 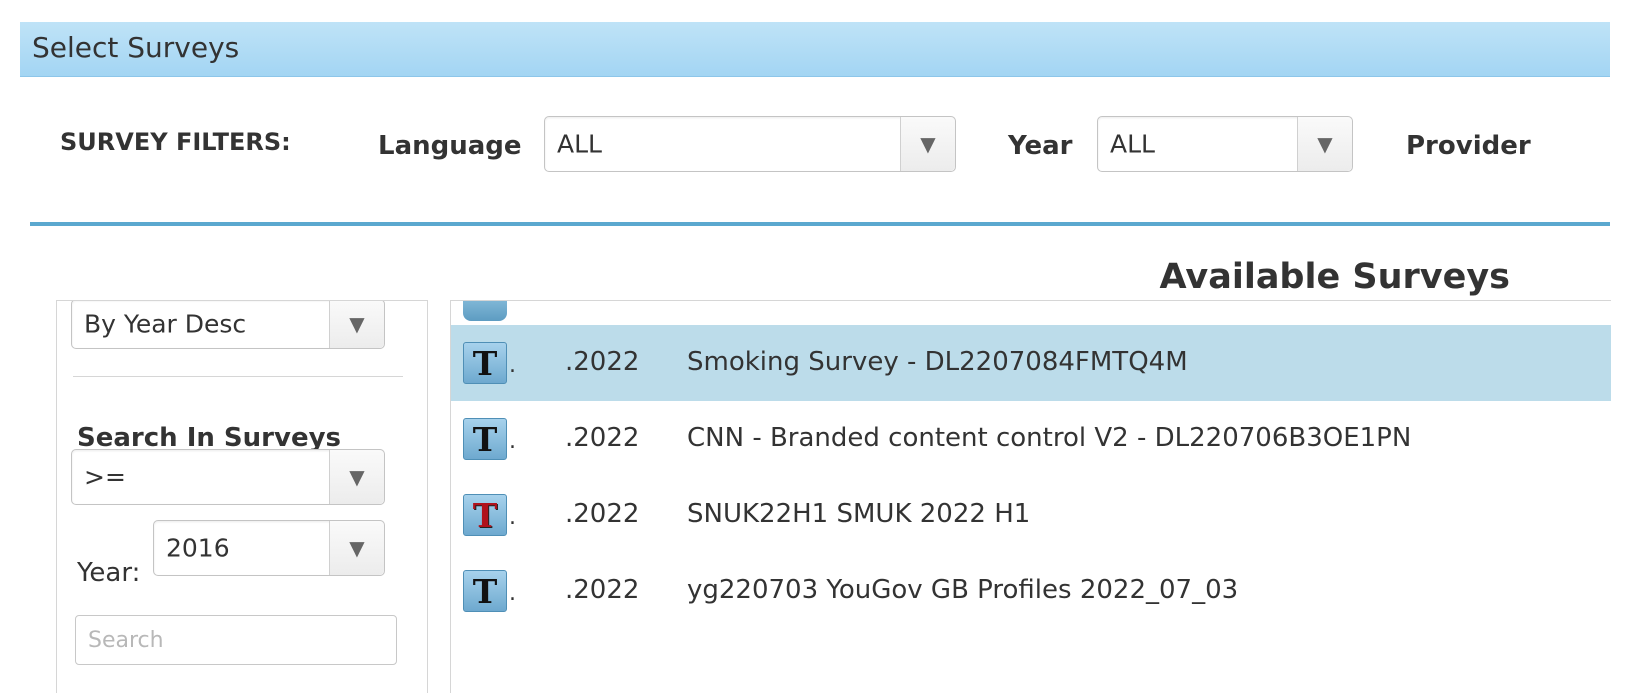 What do you see at coordinates (109, 573) in the screenshot?
I see `search-year-label: Year:` at bounding box center [109, 573].